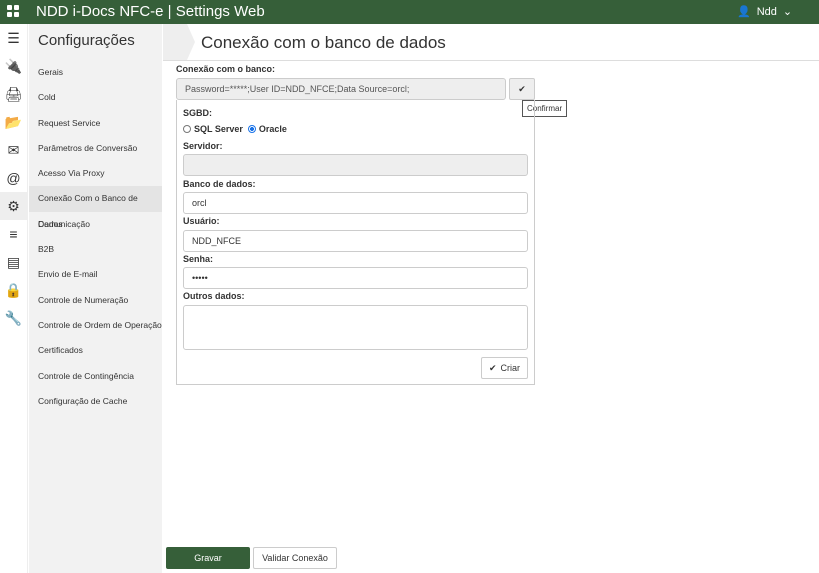 This screenshot has width=819, height=573. What do you see at coordinates (295, 558) in the screenshot?
I see `validate-connection-button: Validar Conexão` at bounding box center [295, 558].